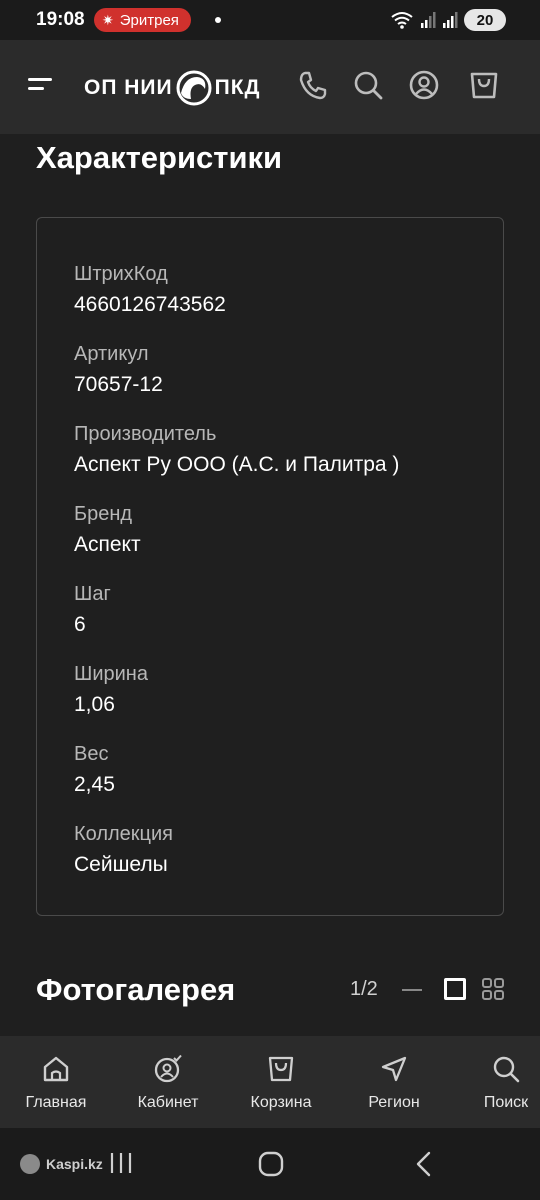  I want to click on spec-item: ШтрихКод 4660126743562, so click(150, 290).